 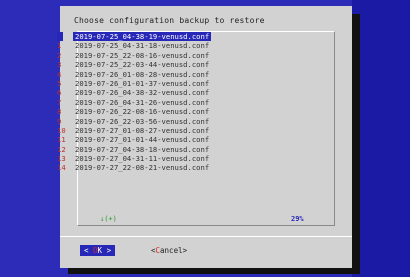 What do you see at coordinates (59, 46) in the screenshot?
I see `menu-item-index: 1` at bounding box center [59, 46].